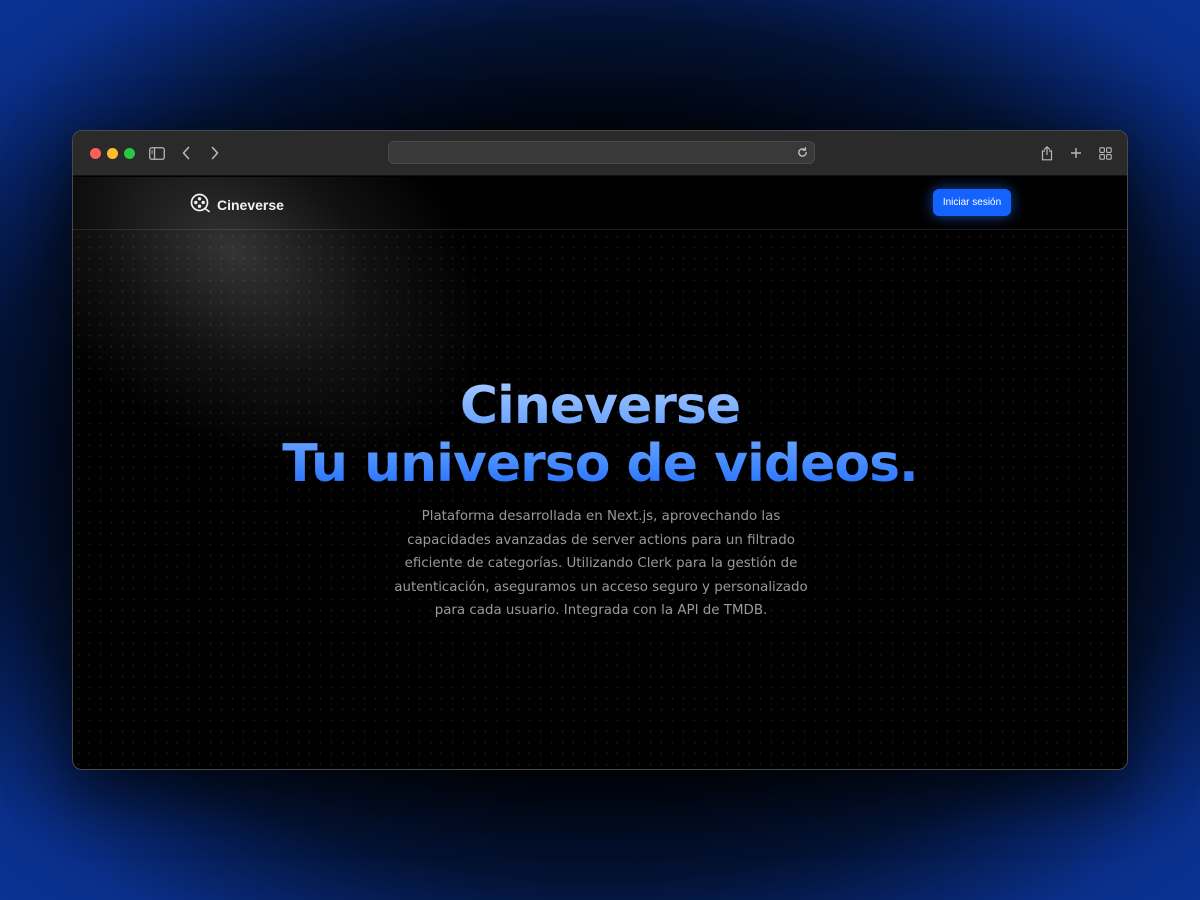  I want to click on brand-logo: Cineverse, so click(237, 205).